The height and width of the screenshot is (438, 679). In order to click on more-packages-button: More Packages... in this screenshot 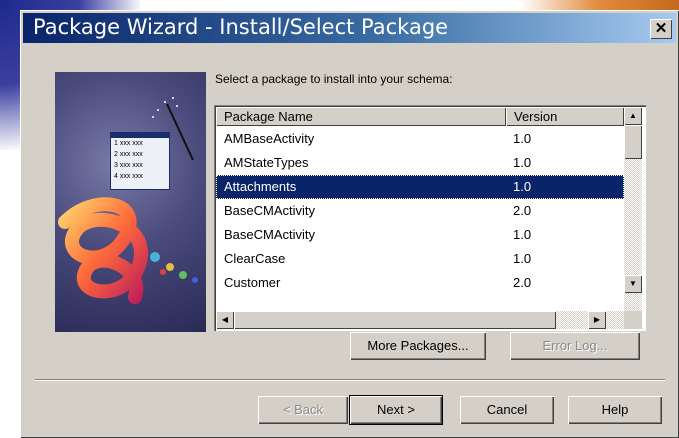, I will do `click(418, 346)`.